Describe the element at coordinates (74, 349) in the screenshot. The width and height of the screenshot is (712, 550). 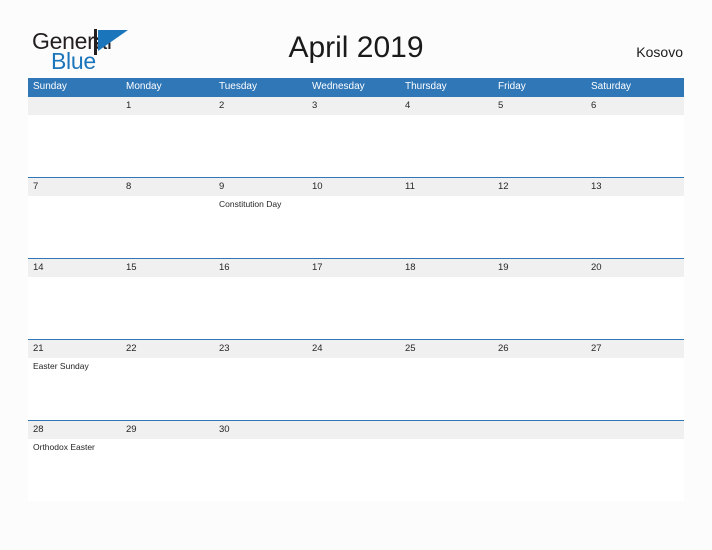
I see `day-cell-number: 21` at that location.